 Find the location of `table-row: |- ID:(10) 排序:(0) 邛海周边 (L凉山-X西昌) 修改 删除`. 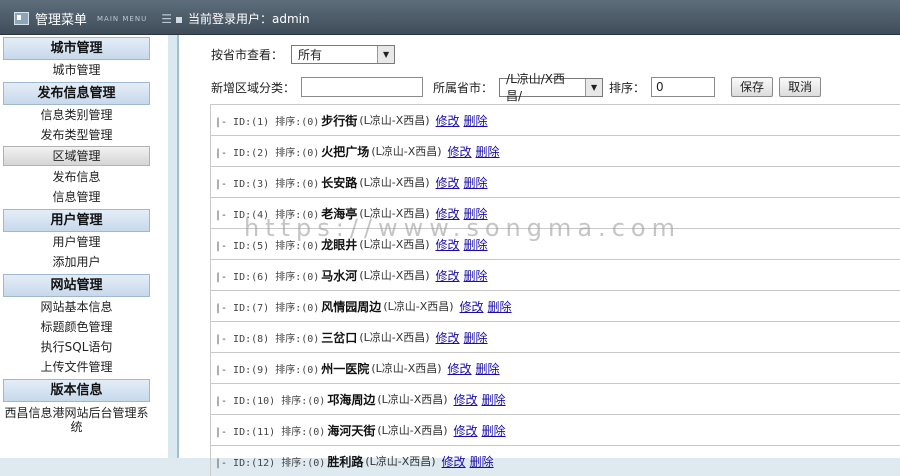

table-row: |- ID:(10) 排序:(0) 邛海周边 (L凉山-X西昌) 修改 删除 is located at coordinates (555, 398).